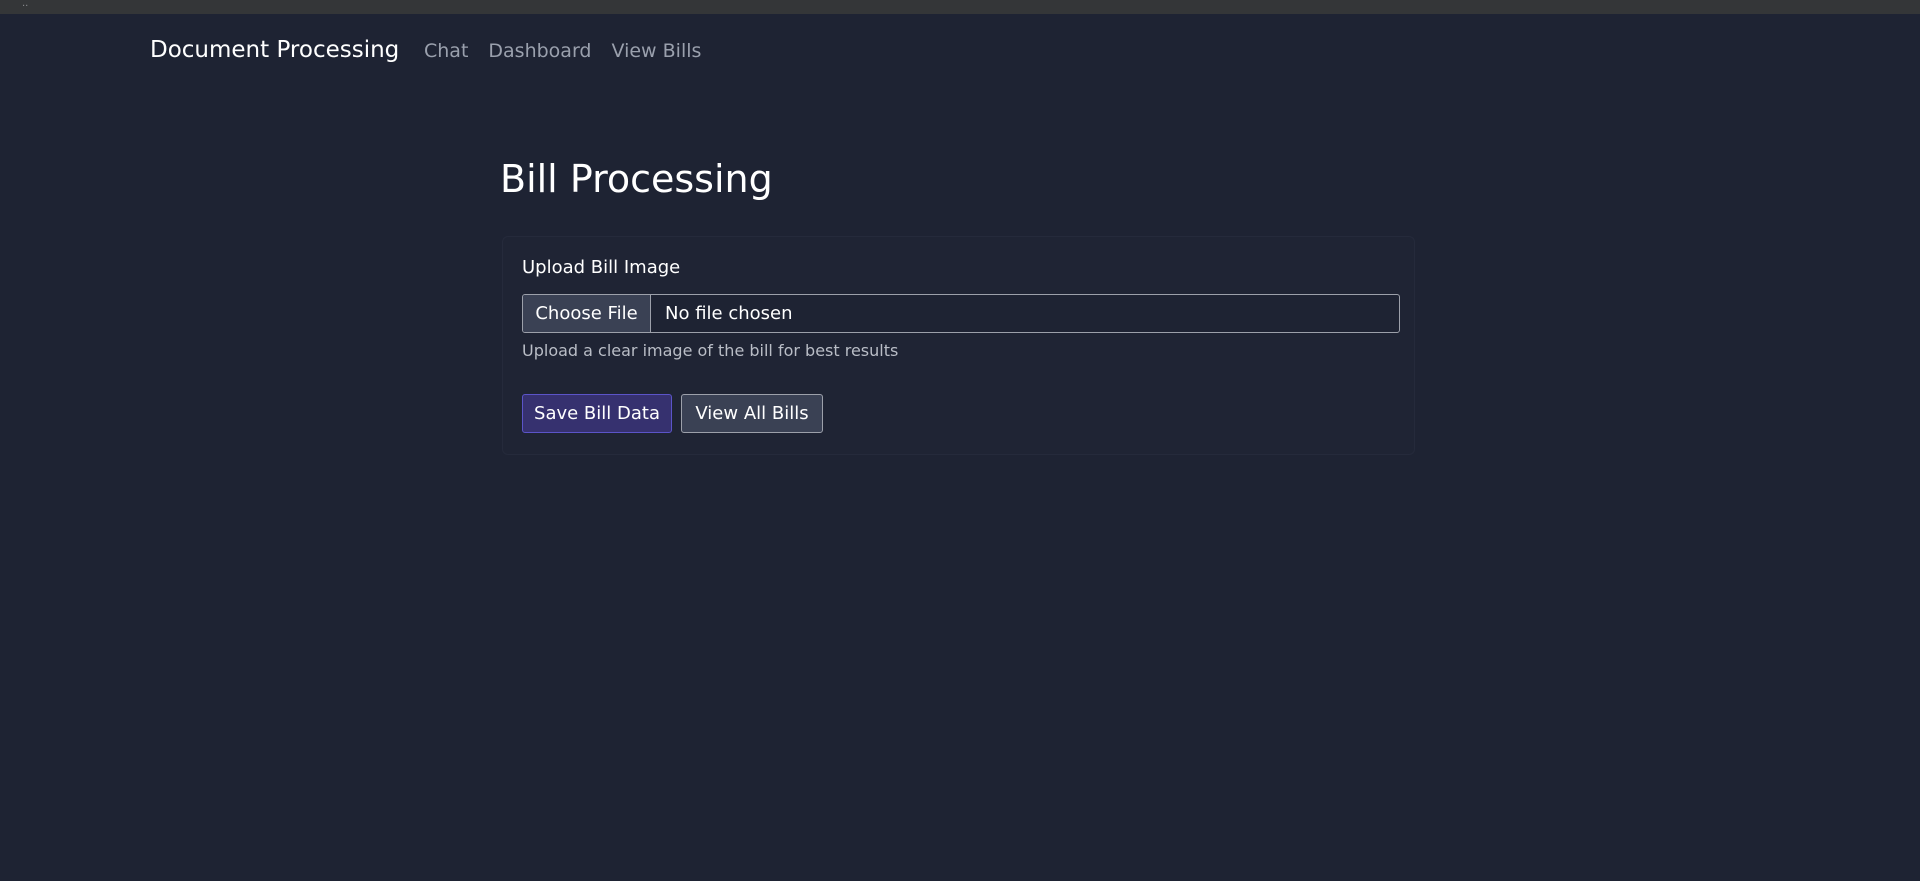  What do you see at coordinates (636, 179) in the screenshot?
I see `page-title: Bill Processing` at bounding box center [636, 179].